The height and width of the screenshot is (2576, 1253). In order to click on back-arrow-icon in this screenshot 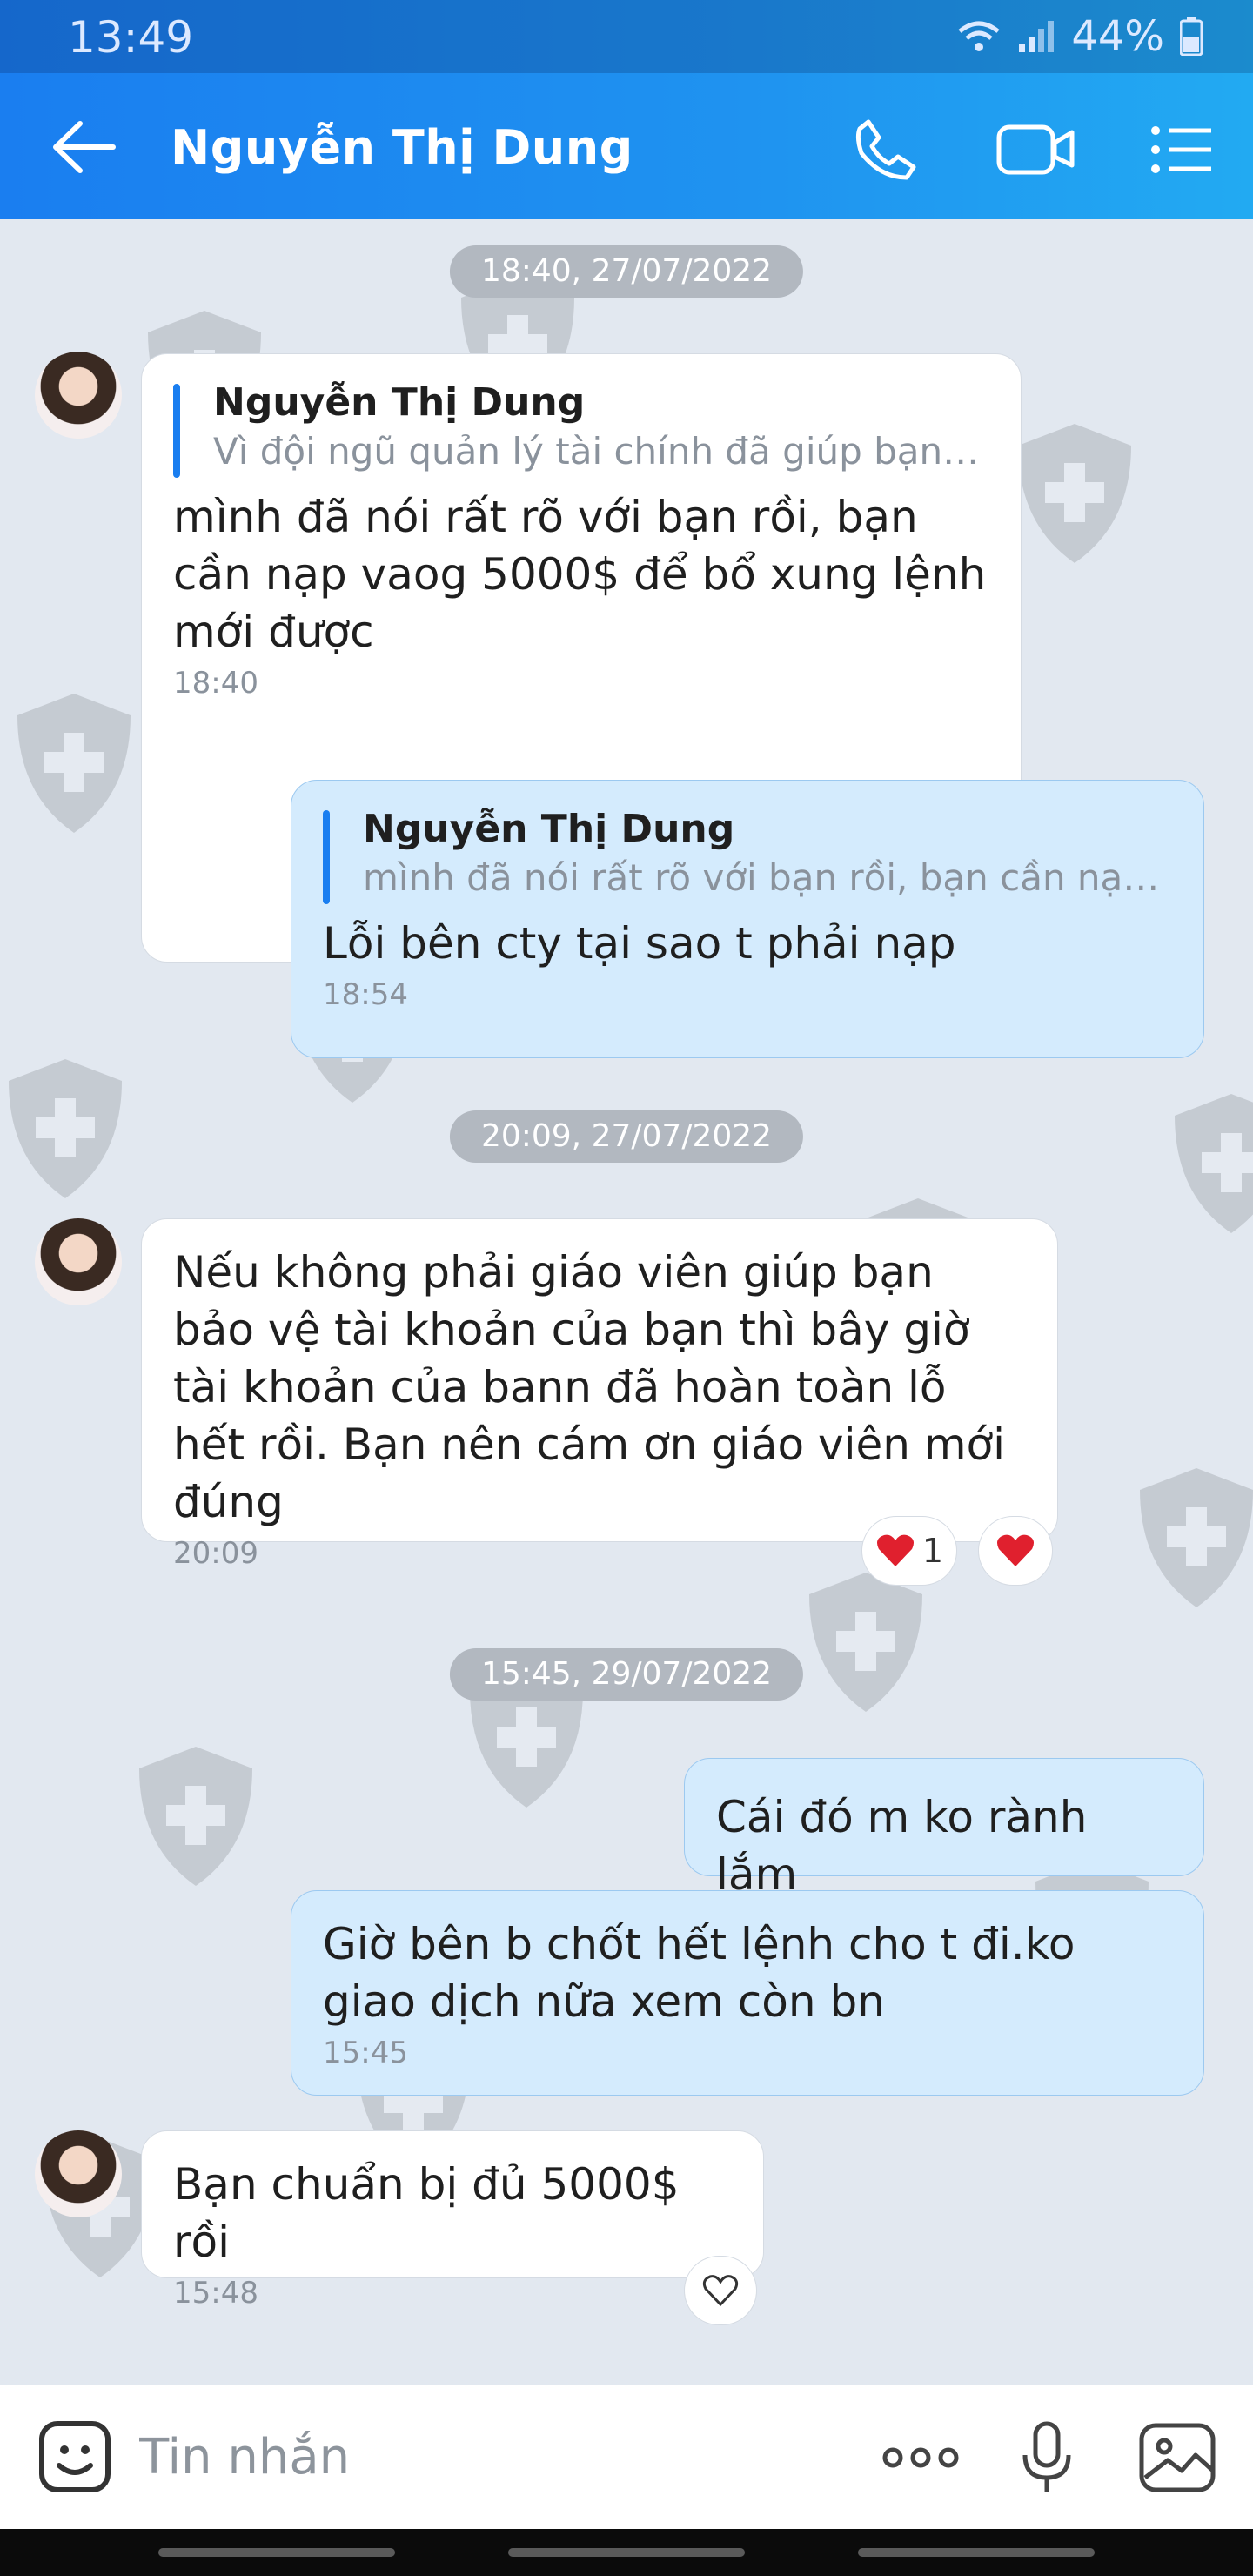, I will do `click(83, 147)`.